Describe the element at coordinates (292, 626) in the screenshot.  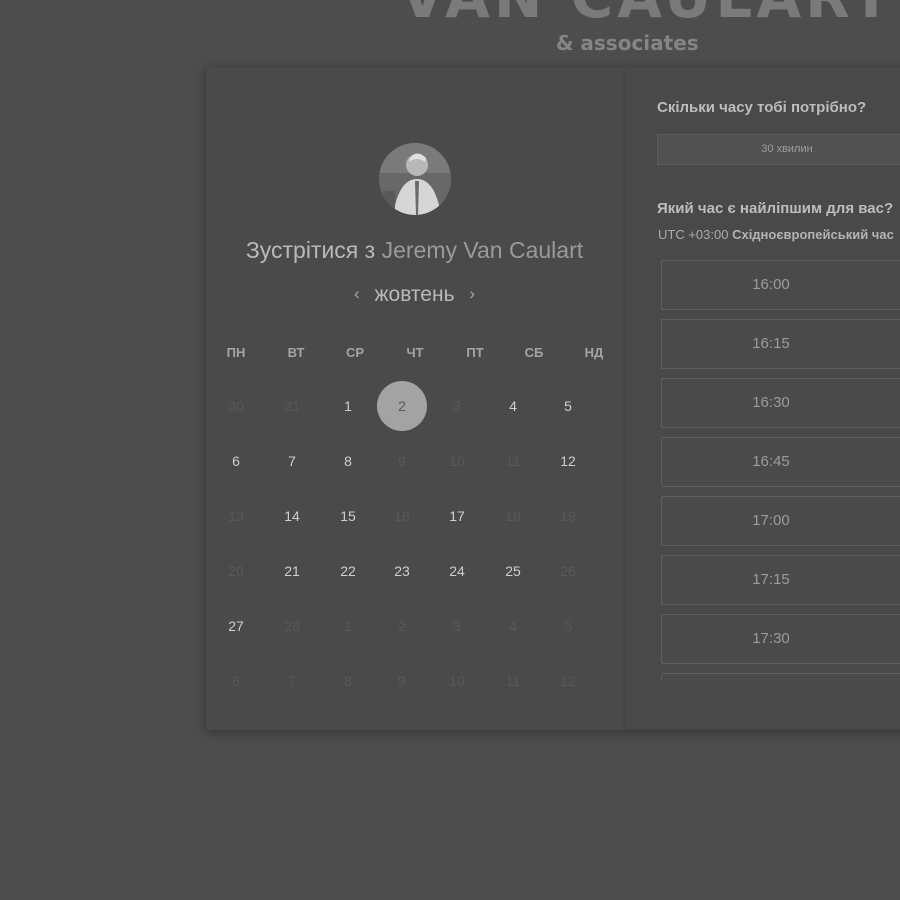
I see `calendar-day: 28` at that location.